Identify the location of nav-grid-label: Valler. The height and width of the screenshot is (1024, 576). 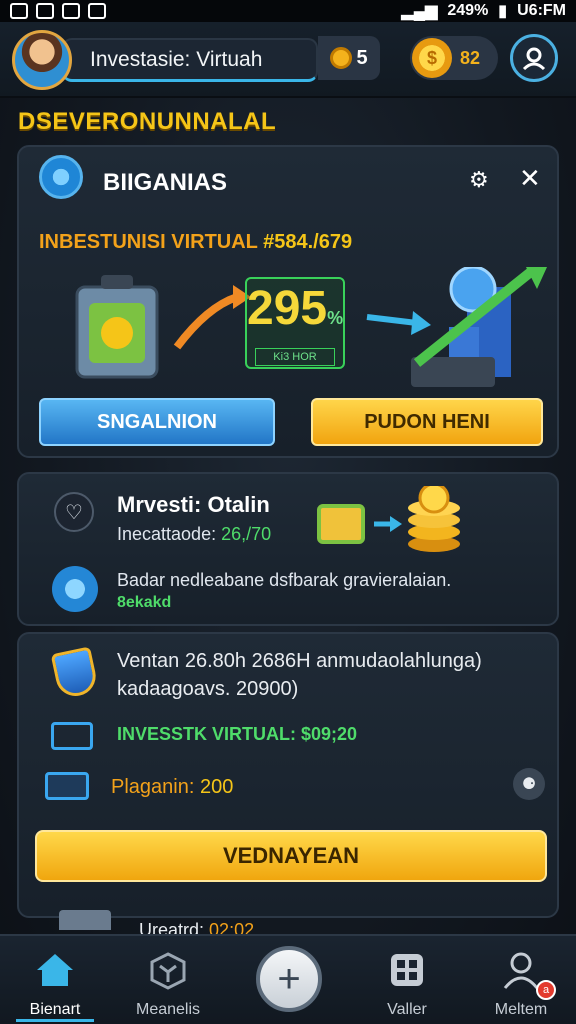
(407, 1009).